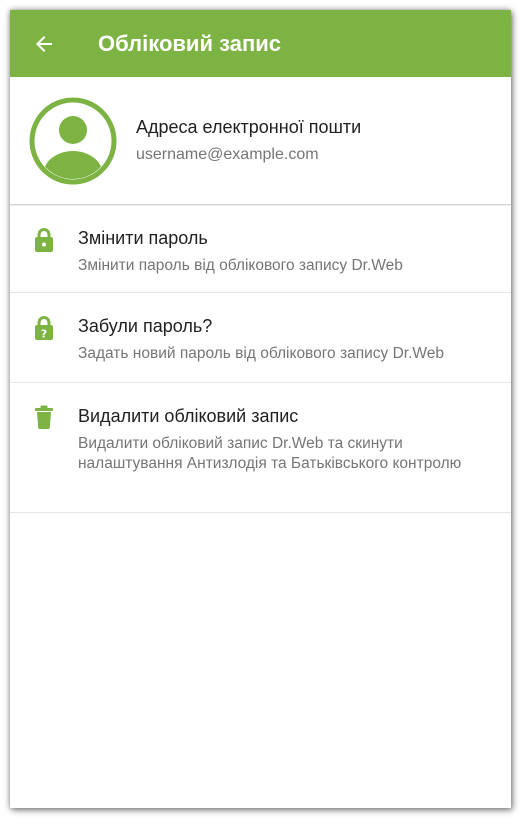  I want to click on account-label: Адреса електронної пошти, so click(249, 127).